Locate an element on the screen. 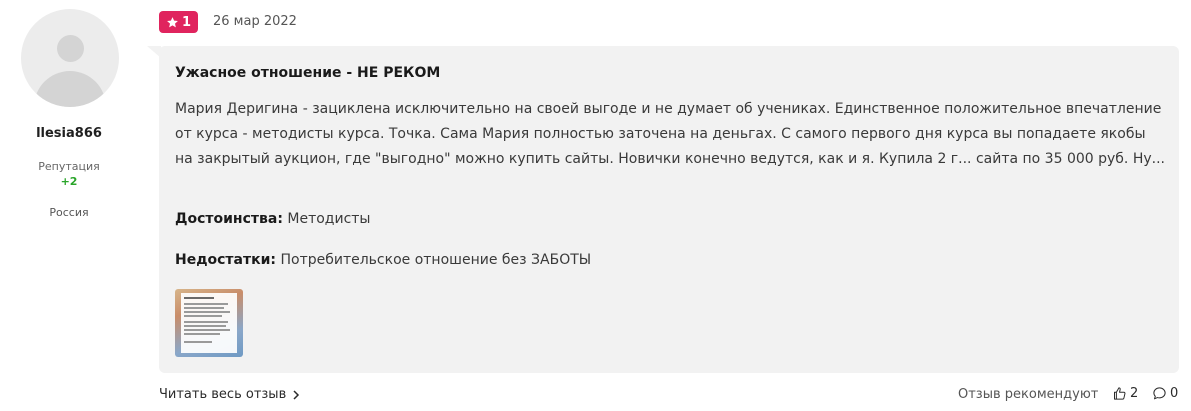  review-pros: Достоинства: Методисты is located at coordinates (272, 219).